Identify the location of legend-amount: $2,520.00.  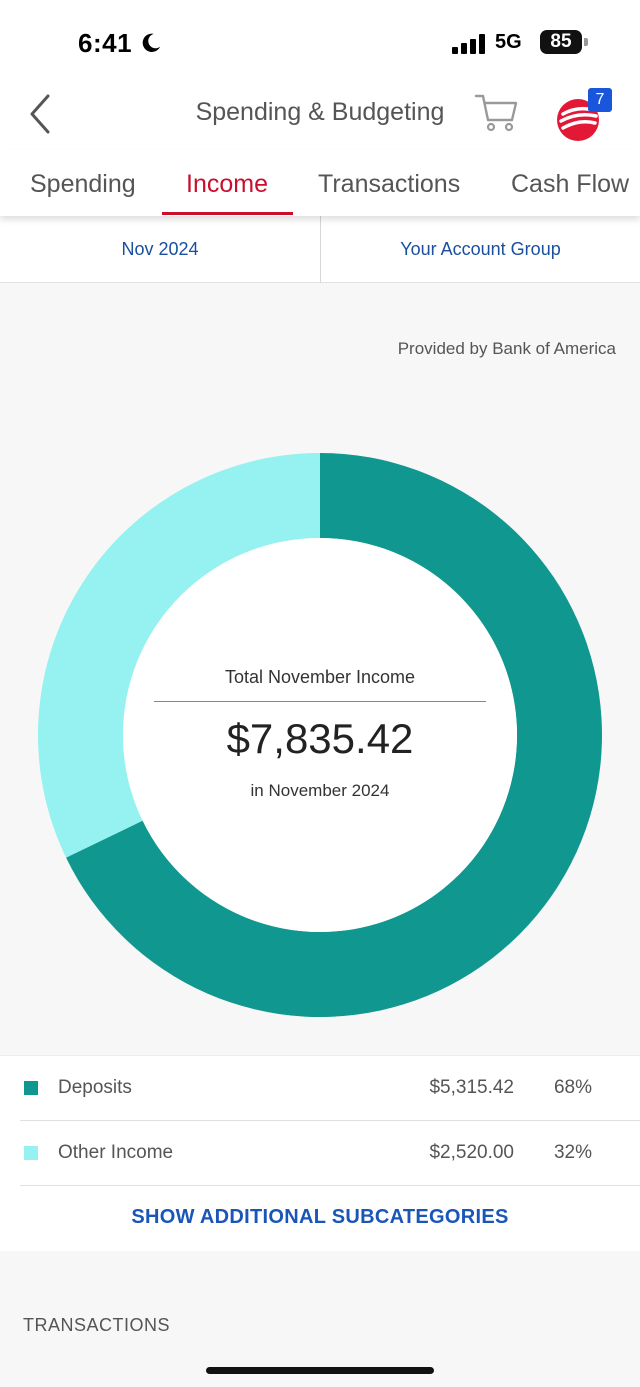
(471, 1152).